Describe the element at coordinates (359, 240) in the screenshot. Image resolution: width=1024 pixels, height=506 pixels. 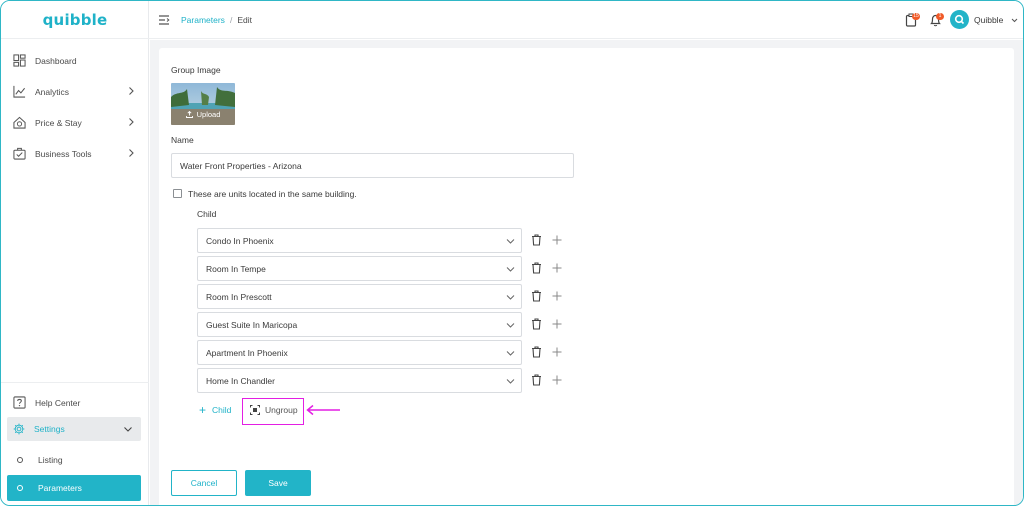
I see `child-select: Condo In Phoenix` at that location.